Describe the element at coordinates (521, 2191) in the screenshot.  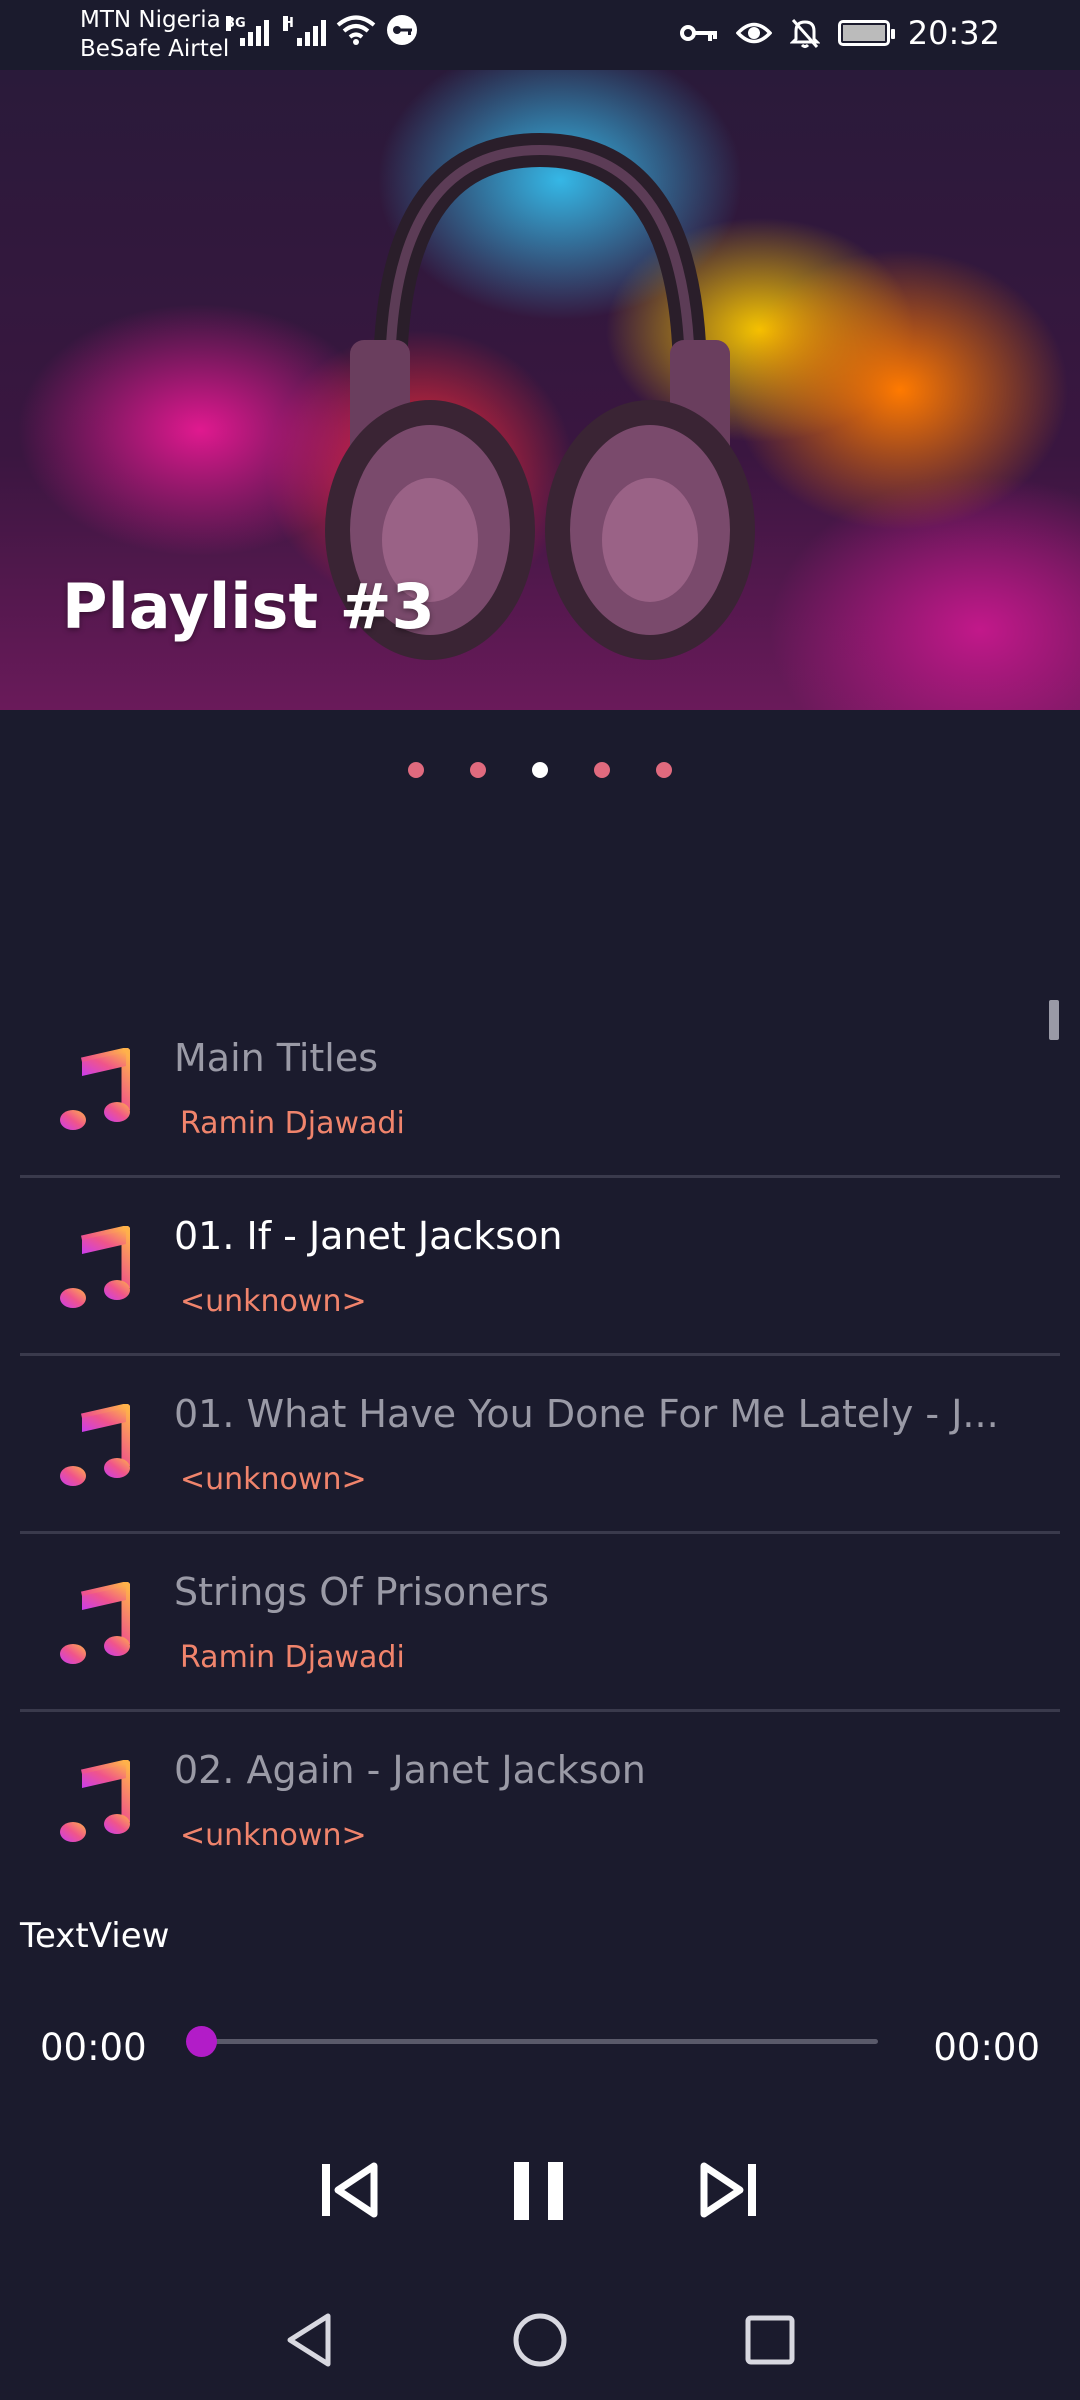
I see `pause-icon` at that location.